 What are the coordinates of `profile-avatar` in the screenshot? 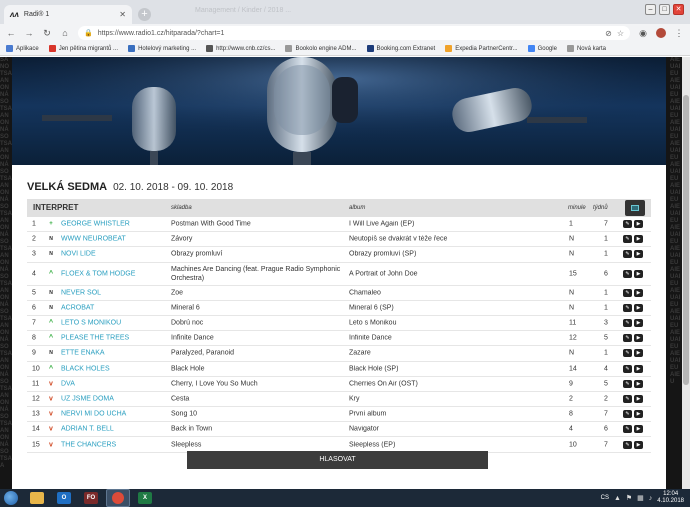 It's located at (661, 33).